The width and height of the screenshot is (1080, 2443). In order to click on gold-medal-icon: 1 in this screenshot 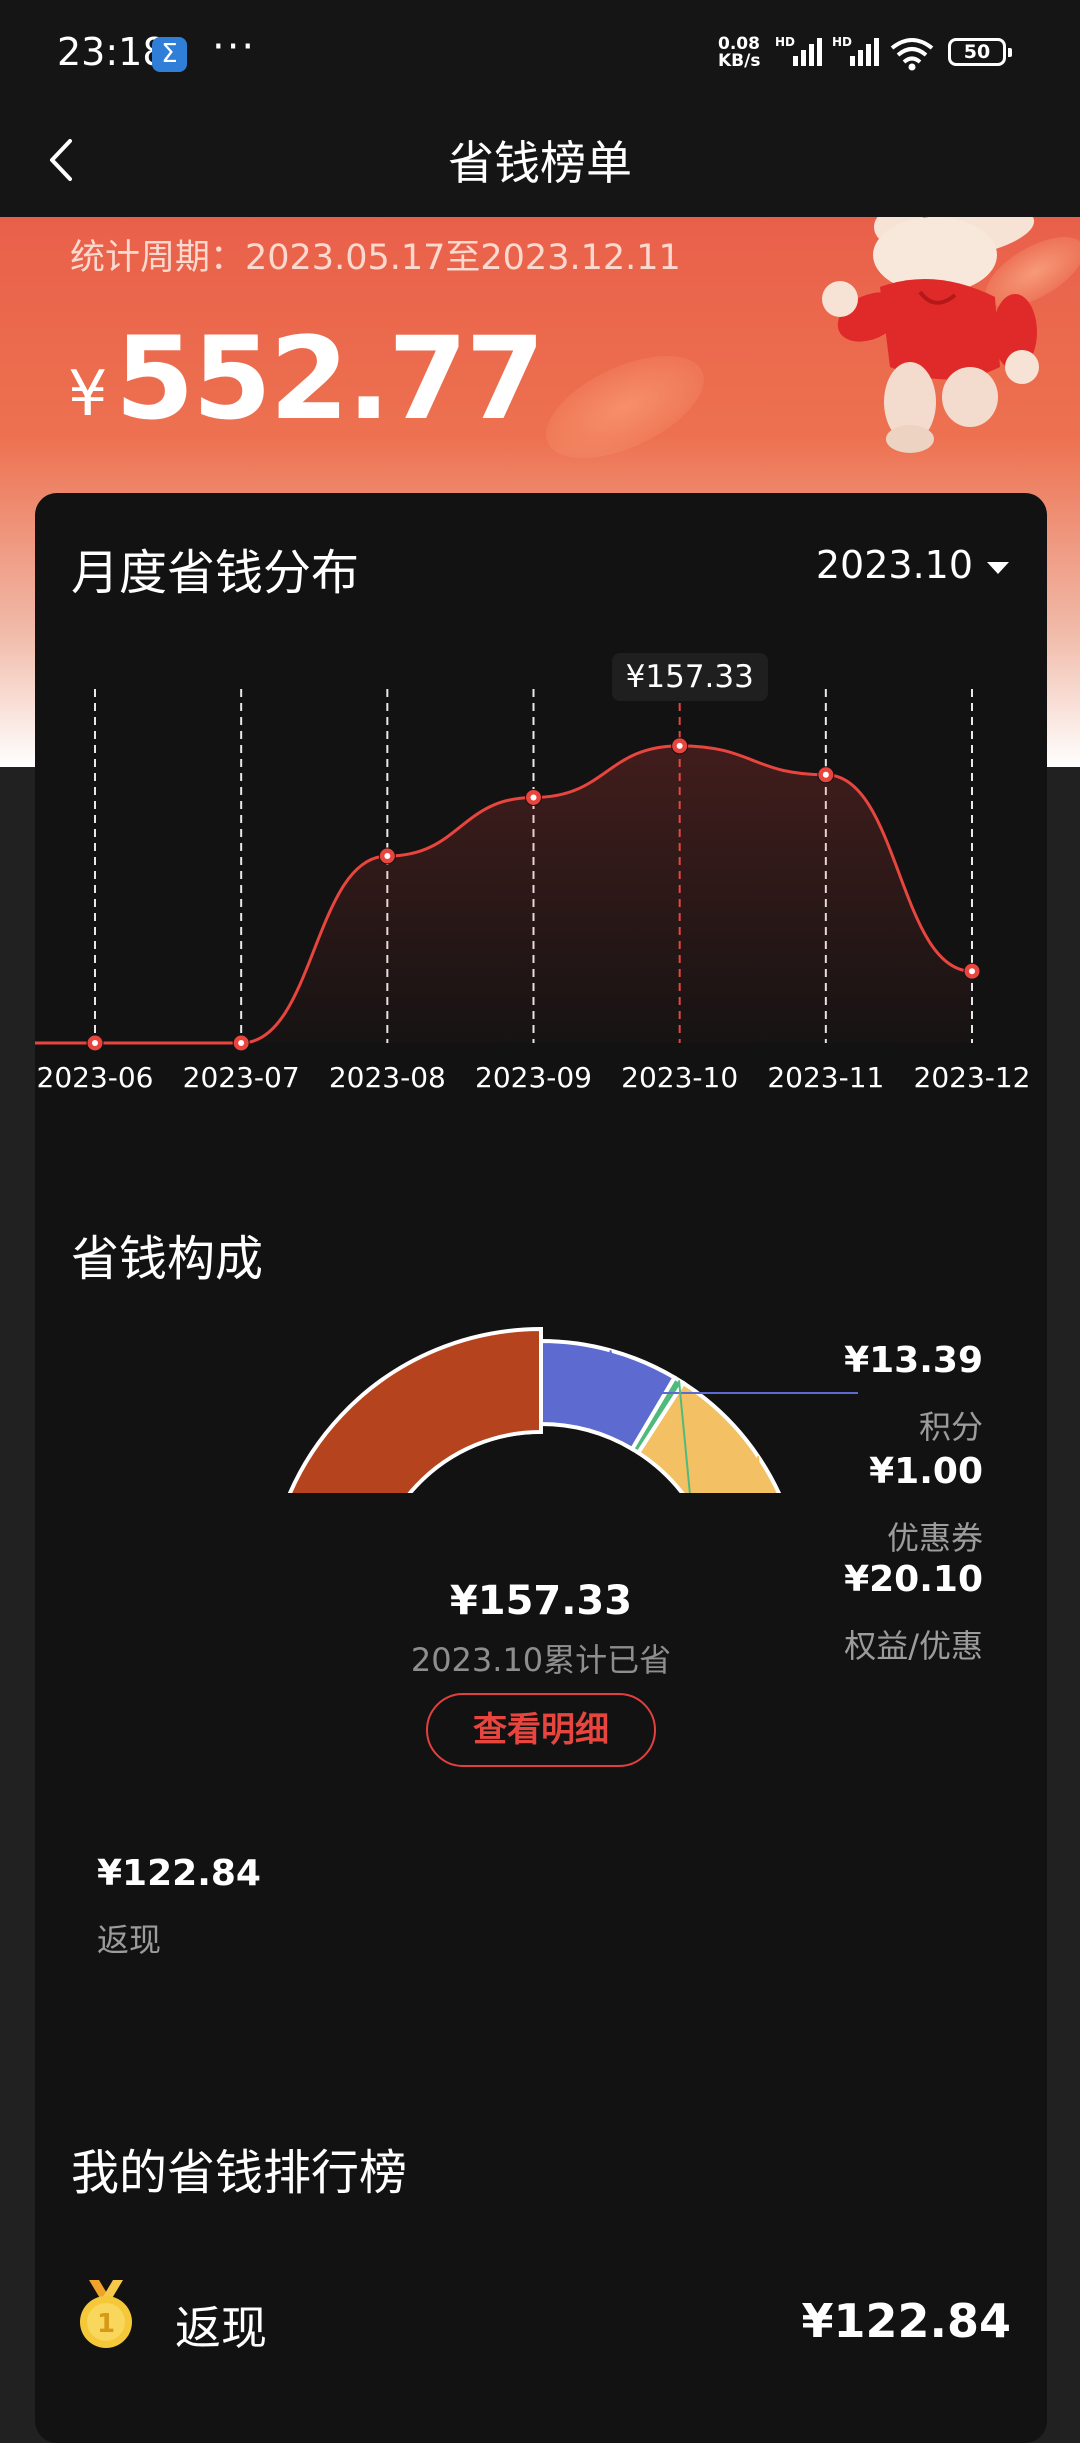, I will do `click(106, 2314)`.